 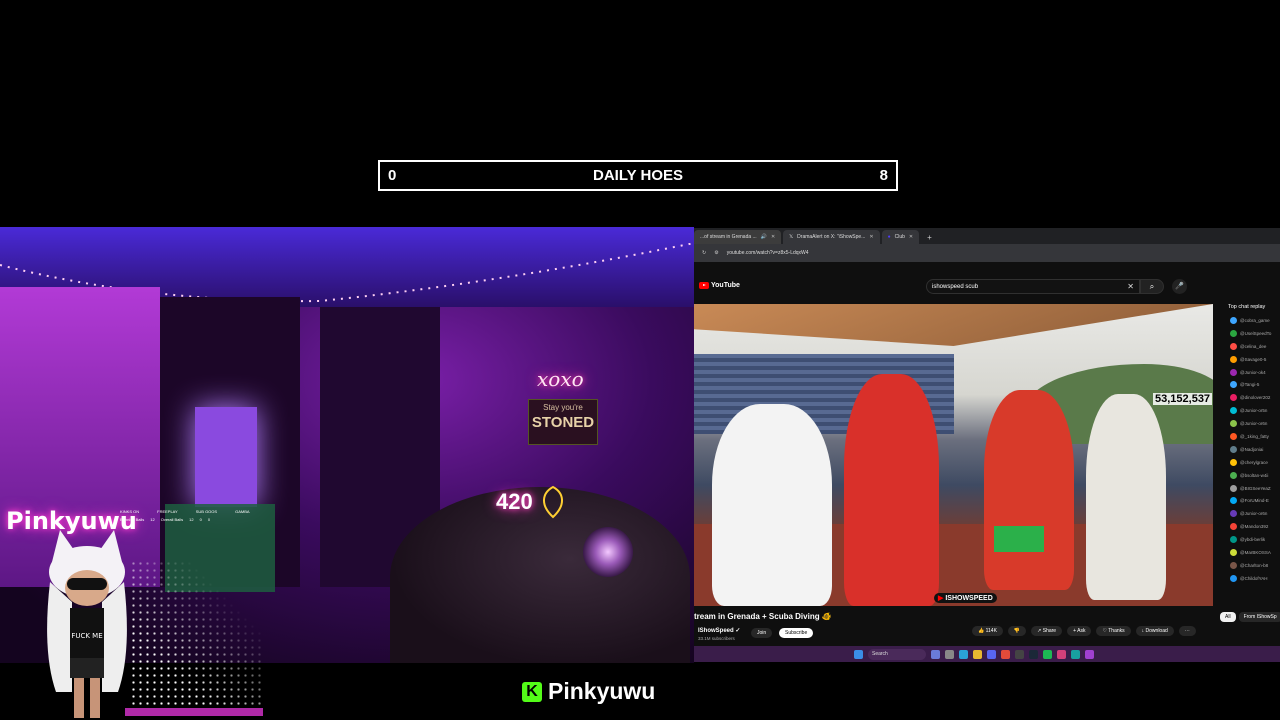 What do you see at coordinates (987, 631) in the screenshot?
I see `like-button: 👍 114K` at bounding box center [987, 631].